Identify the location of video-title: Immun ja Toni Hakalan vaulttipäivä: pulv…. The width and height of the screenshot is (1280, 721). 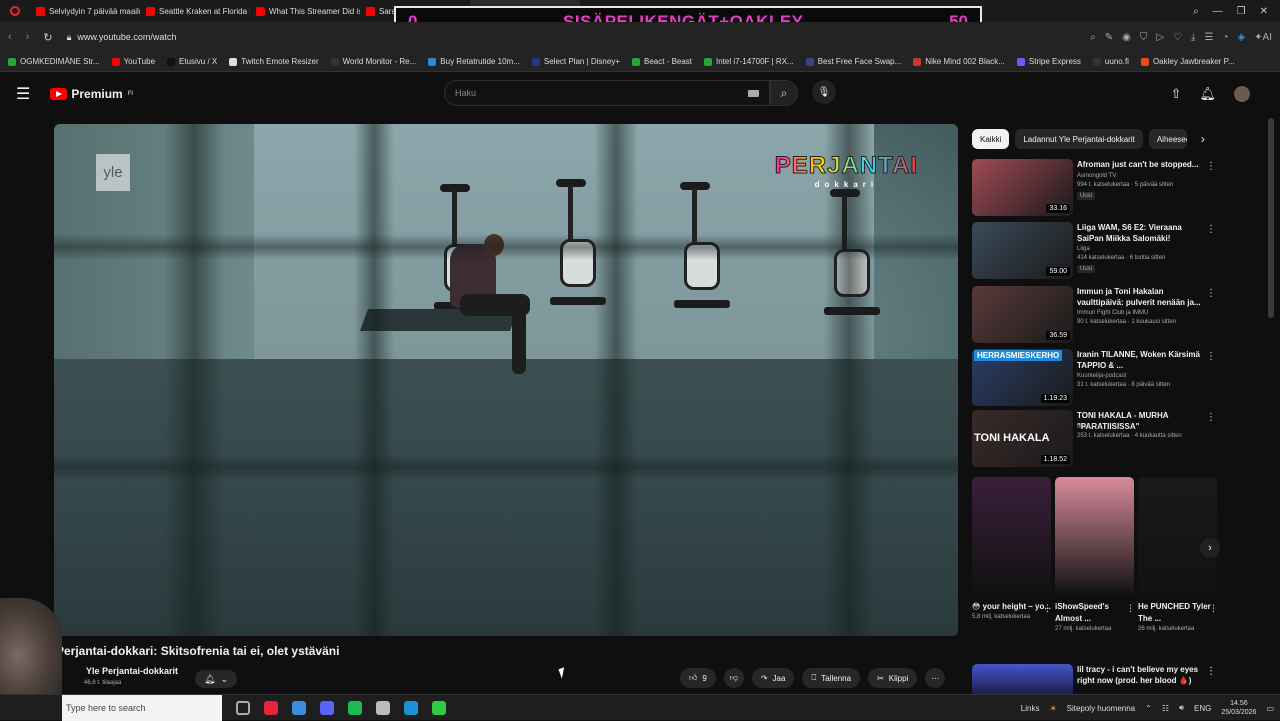
(1141, 297).